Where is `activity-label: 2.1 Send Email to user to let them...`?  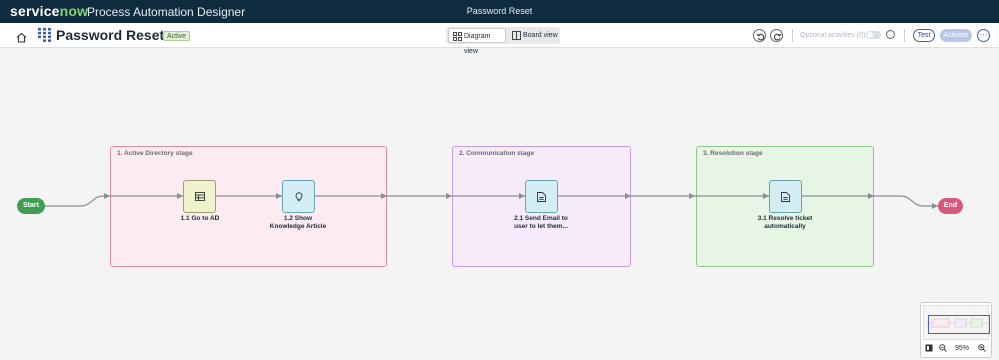
activity-label: 2.1 Send Email to user to let them... is located at coordinates (541, 222).